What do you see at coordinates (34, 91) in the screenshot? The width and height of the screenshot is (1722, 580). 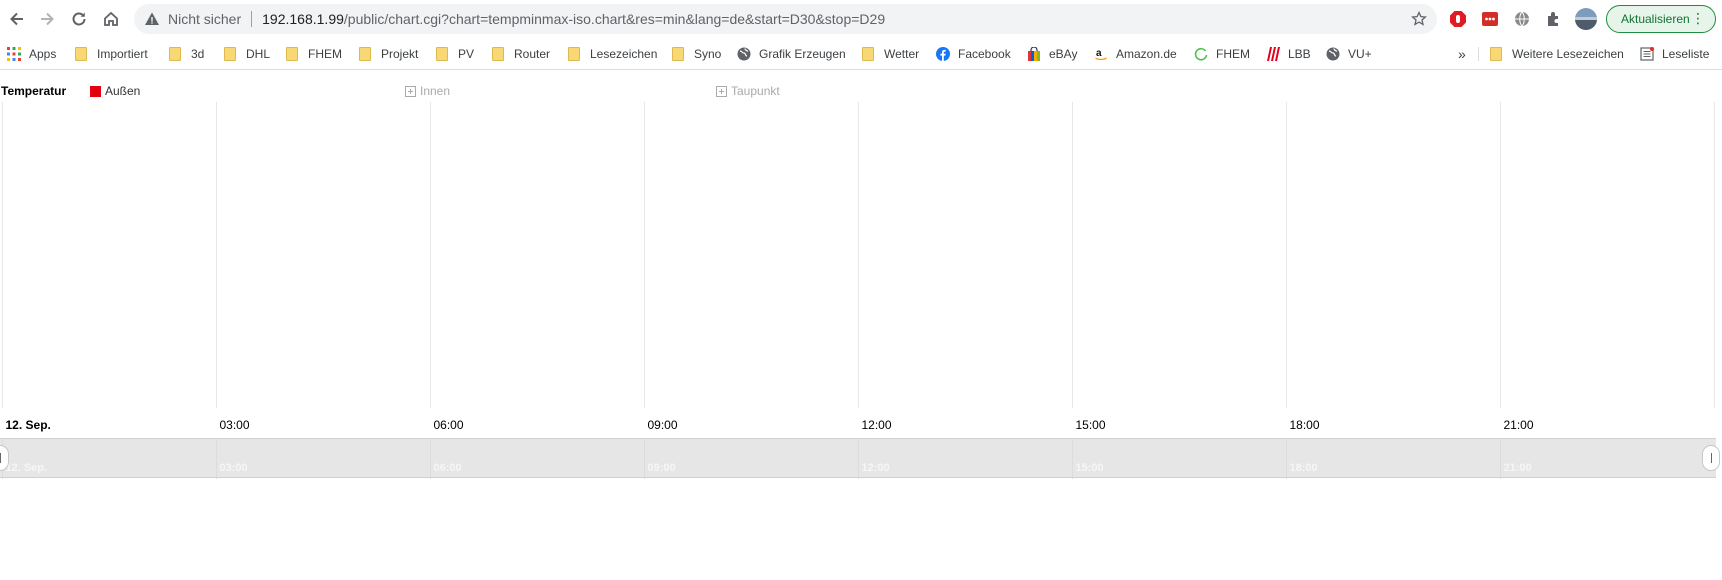 I see `chart-legend-title: Temperatur` at bounding box center [34, 91].